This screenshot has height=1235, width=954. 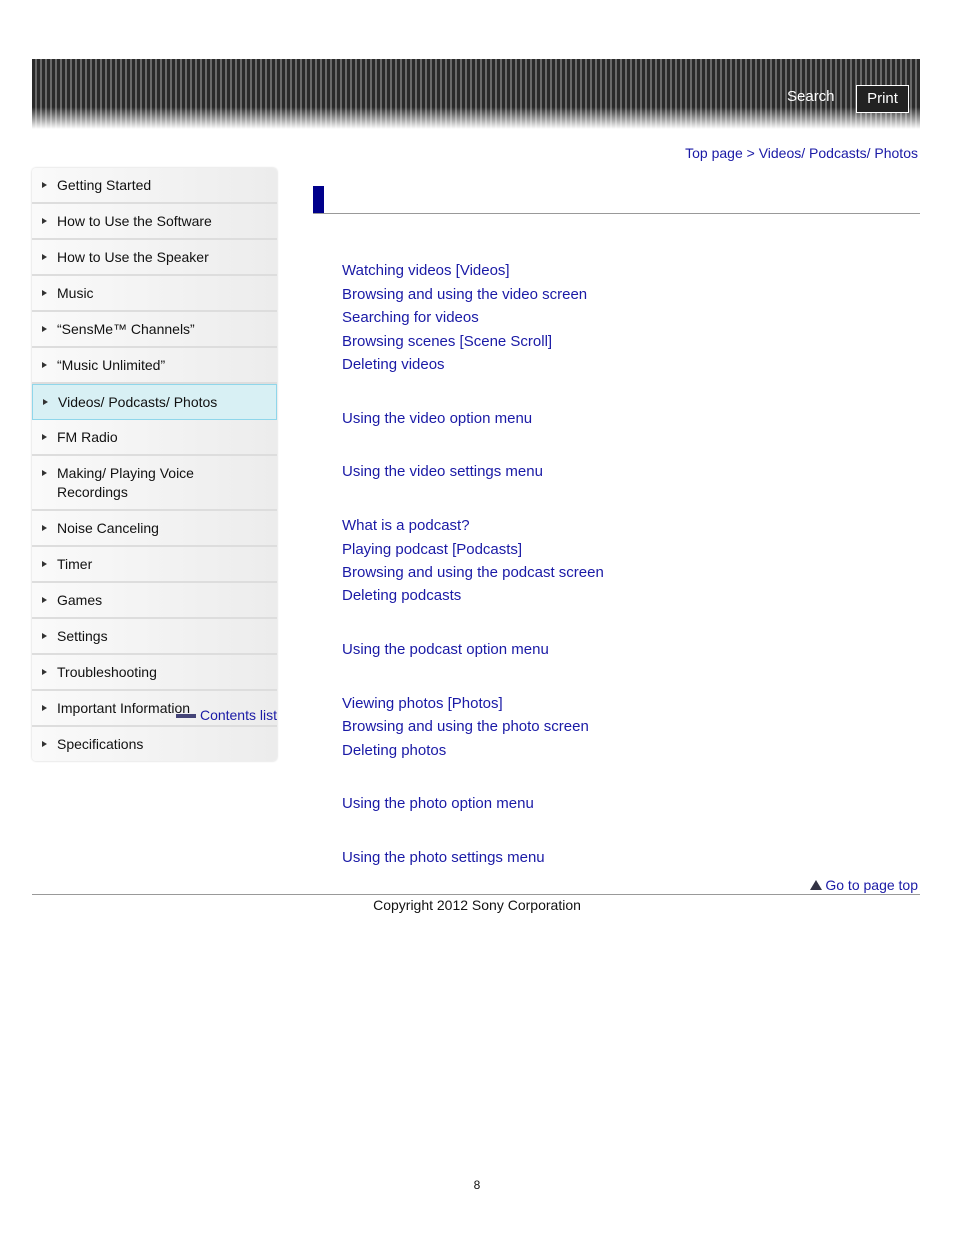 I want to click on topic-link: What is a podcast?, so click(x=406, y=525).